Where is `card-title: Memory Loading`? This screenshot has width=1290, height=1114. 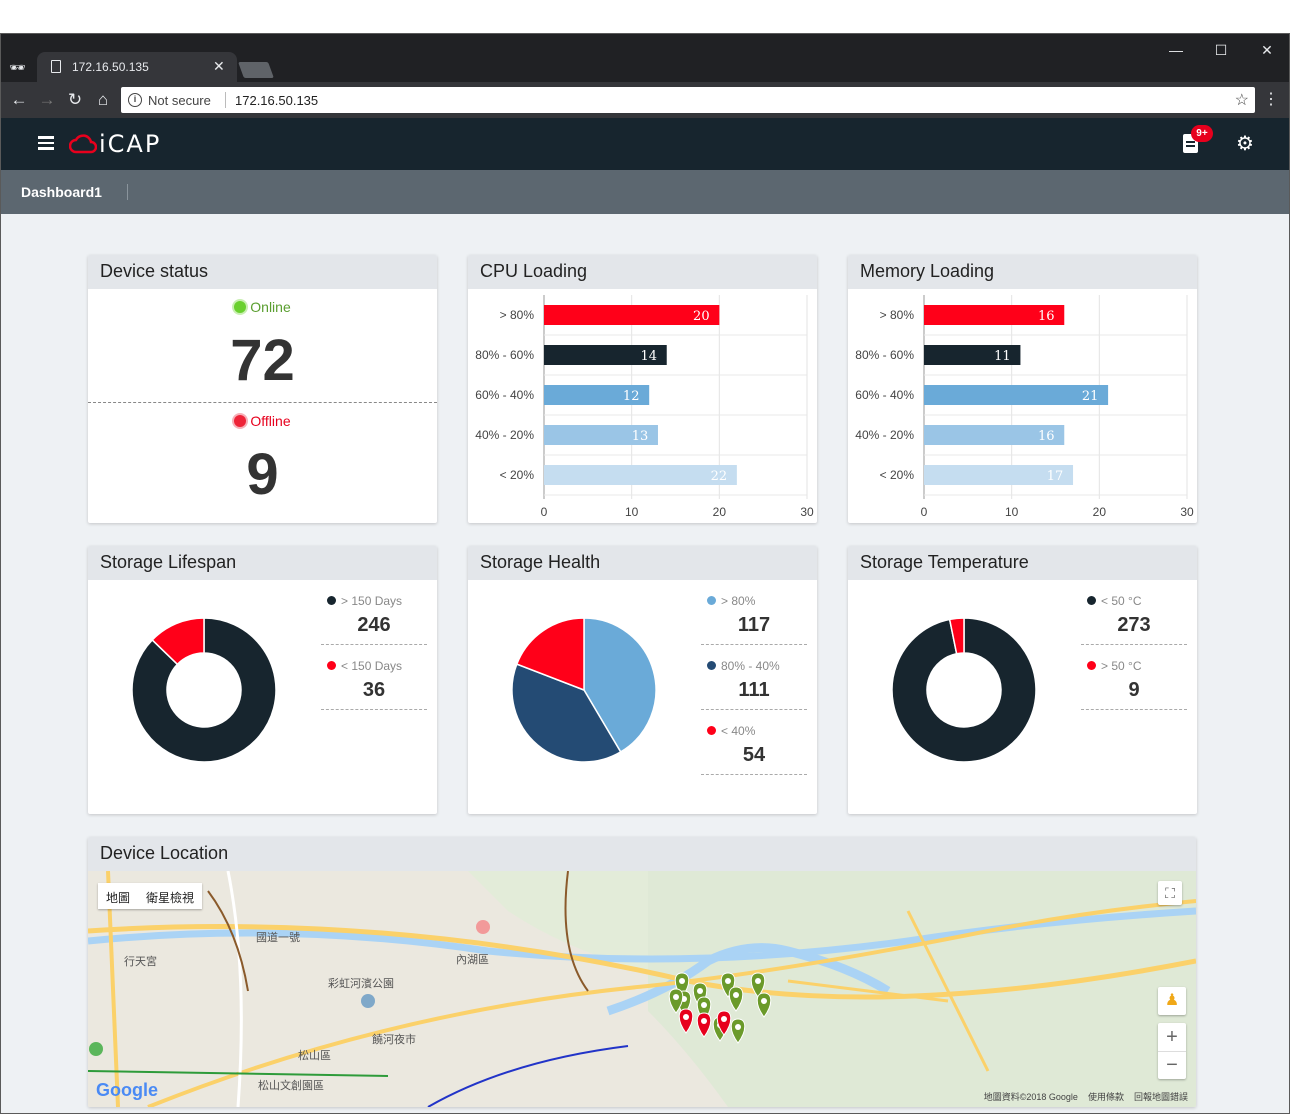
card-title: Memory Loading is located at coordinates (1022, 272).